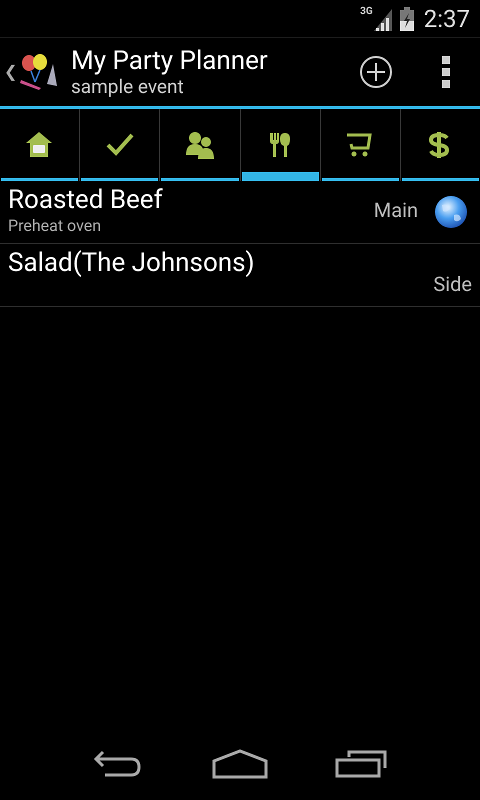 This screenshot has height=800, width=480. Describe the element at coordinates (240, 212) in the screenshot. I see `list-row: Roasted Beef Preheat oven Main` at that location.